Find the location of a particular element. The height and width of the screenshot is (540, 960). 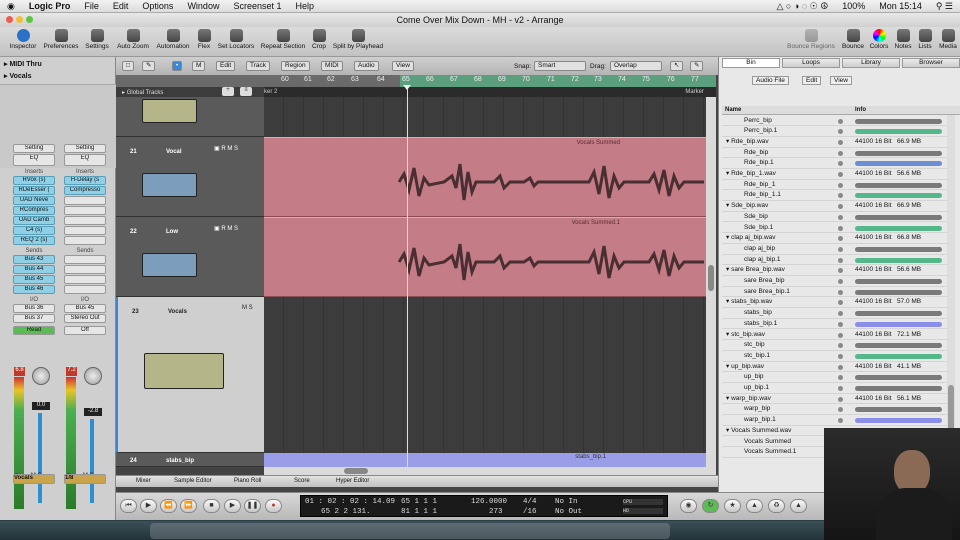

clock: Mon 15:14 is located at coordinates (900, 6).